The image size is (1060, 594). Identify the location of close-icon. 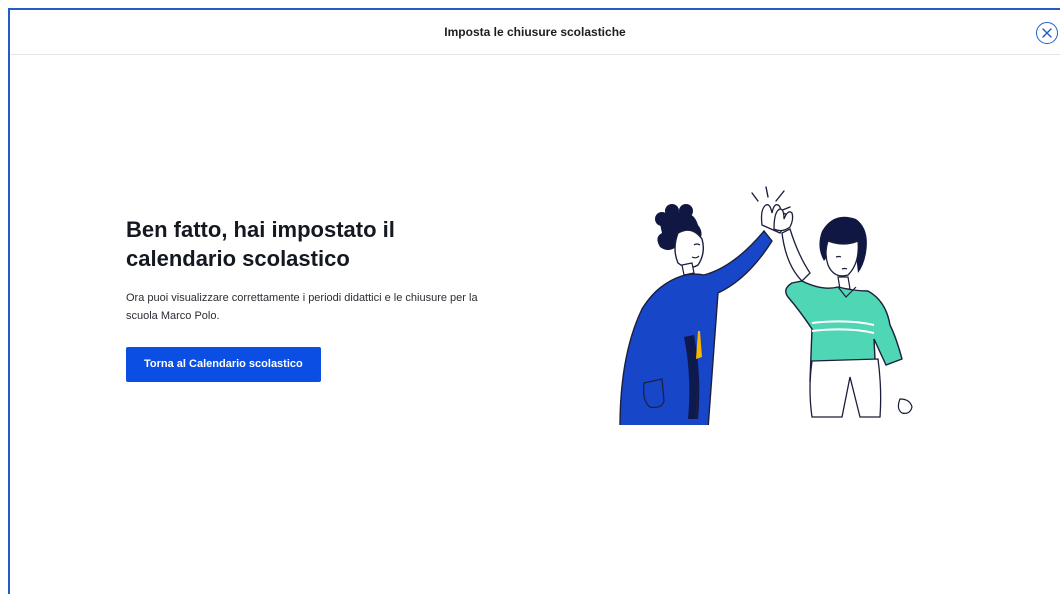
(1047, 33).